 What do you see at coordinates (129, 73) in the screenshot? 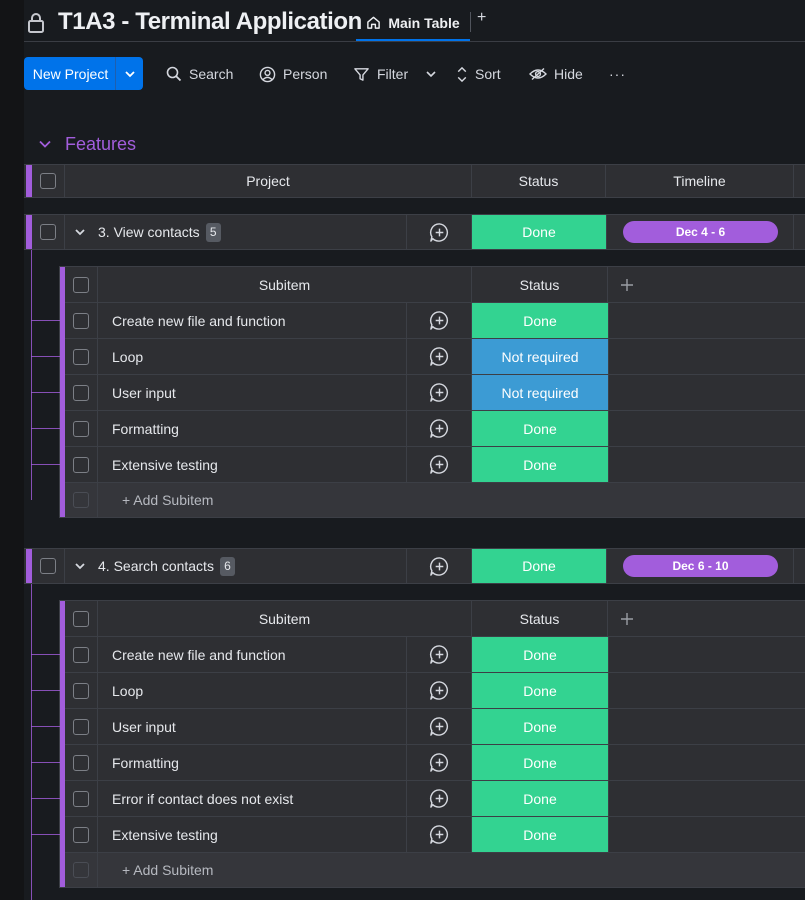
I see `new-project-dropdown` at bounding box center [129, 73].